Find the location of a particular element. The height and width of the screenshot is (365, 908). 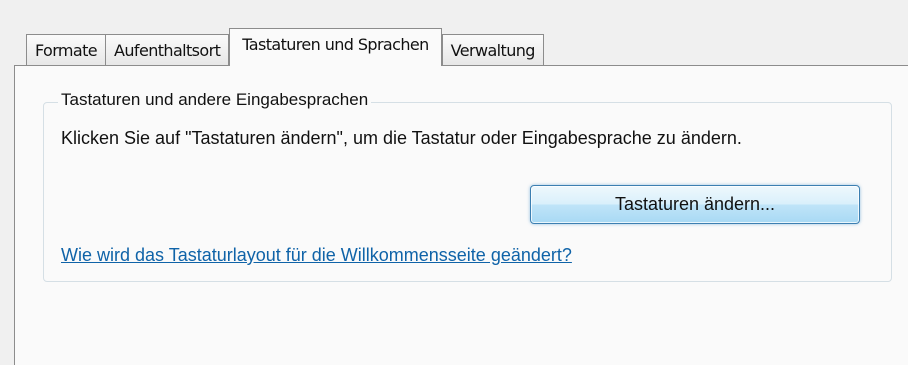

tab-tastaturen-und-sprachen: Tastaturen und Sprachen is located at coordinates (335, 47).